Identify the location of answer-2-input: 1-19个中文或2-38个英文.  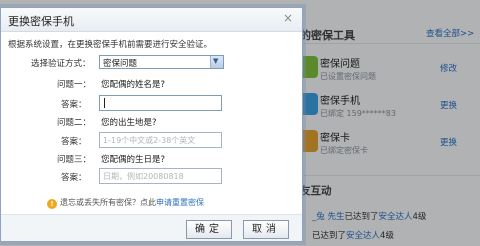
(160, 140).